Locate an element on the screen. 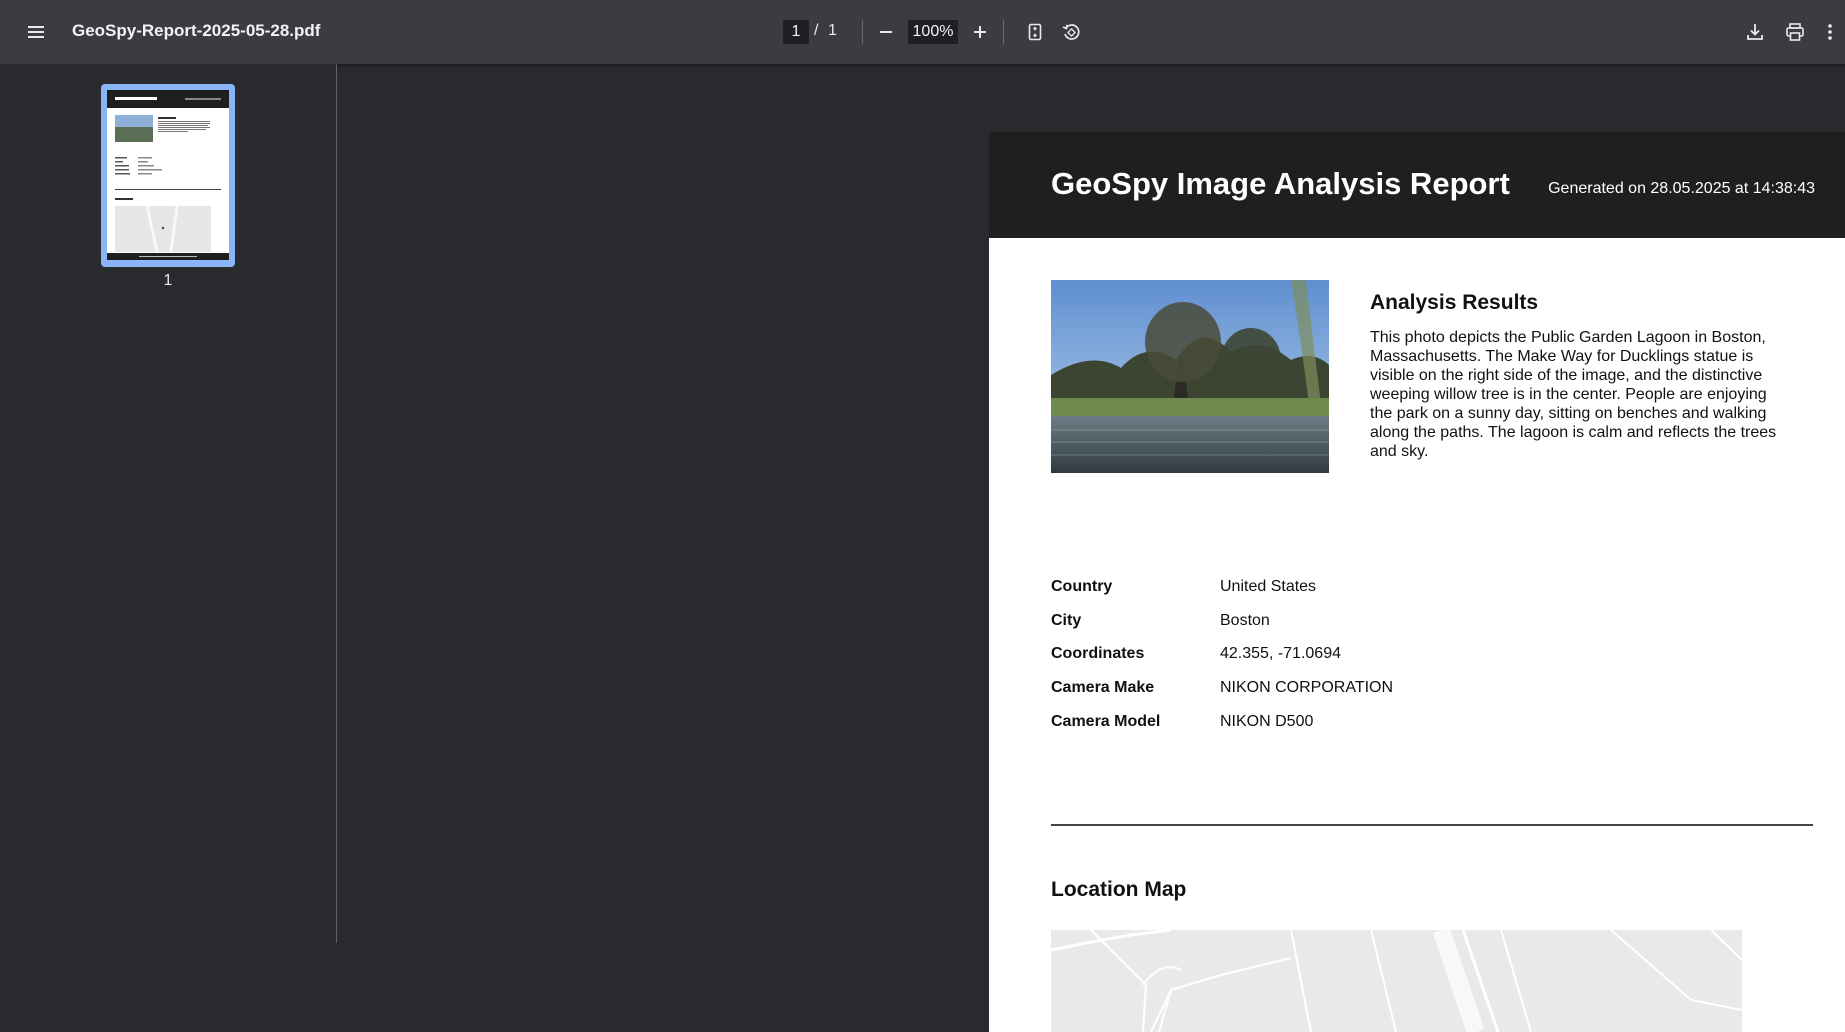 Image resolution: width=1845 pixels, height=1032 pixels. more-vert-icon is located at coordinates (1830, 32).